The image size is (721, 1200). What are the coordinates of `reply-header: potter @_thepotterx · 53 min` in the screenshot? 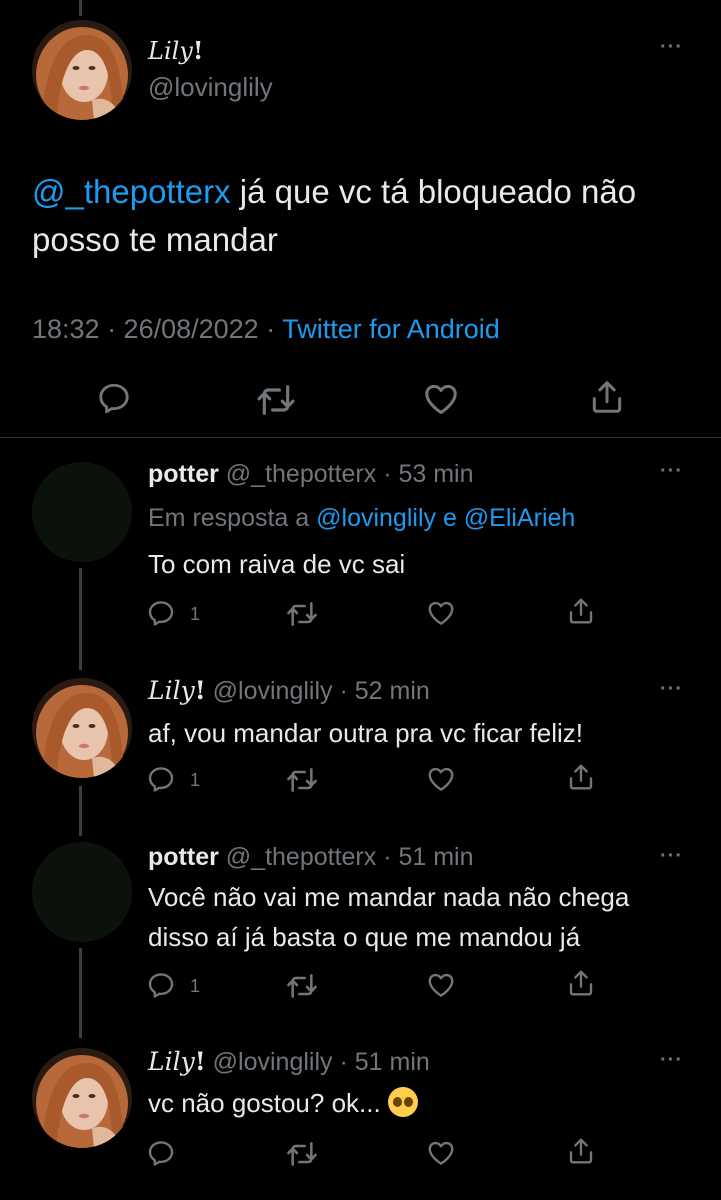 It's located at (311, 474).